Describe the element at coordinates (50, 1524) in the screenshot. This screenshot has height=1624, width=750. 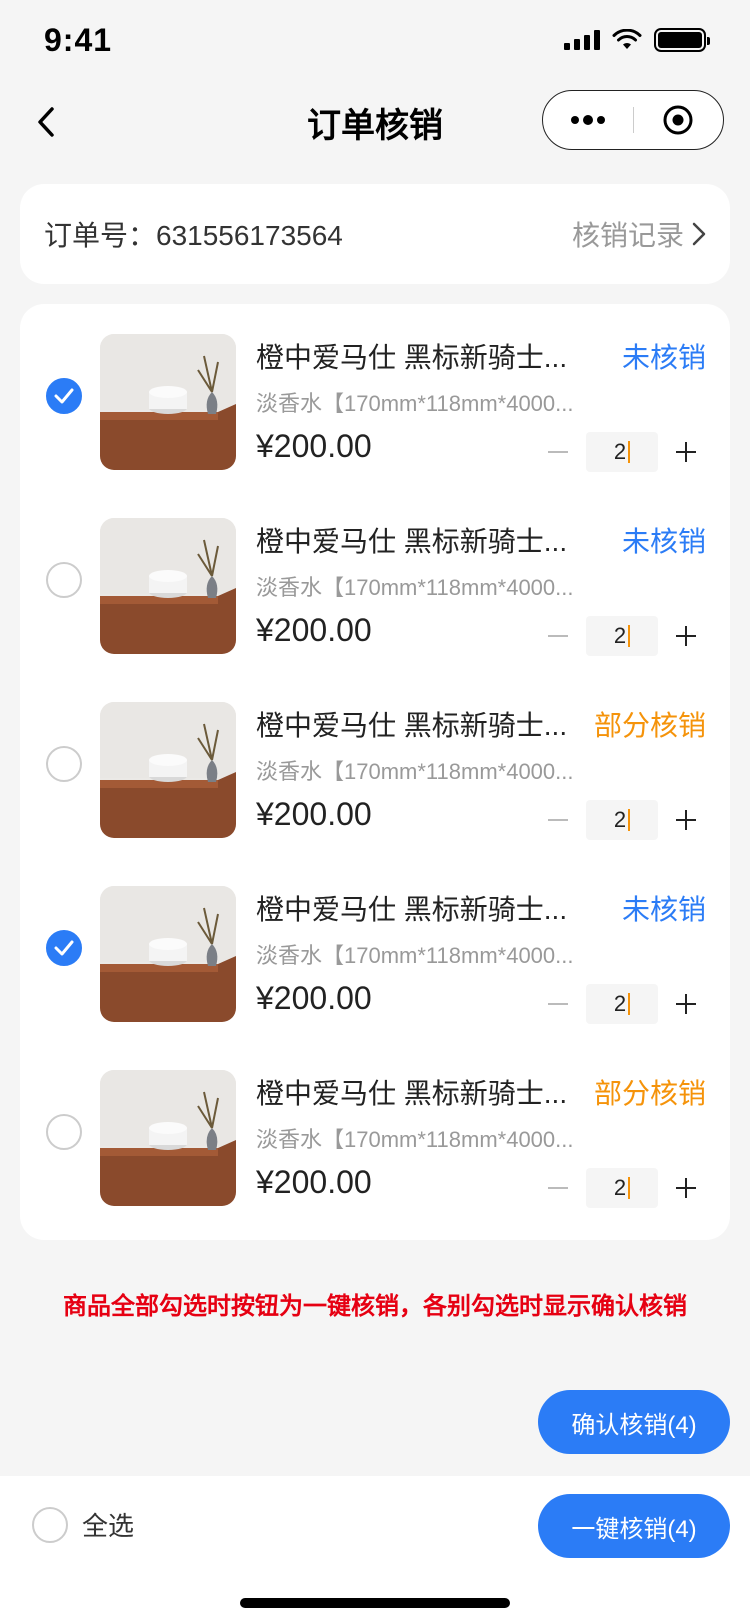
I see `select-all-checkbox` at that location.